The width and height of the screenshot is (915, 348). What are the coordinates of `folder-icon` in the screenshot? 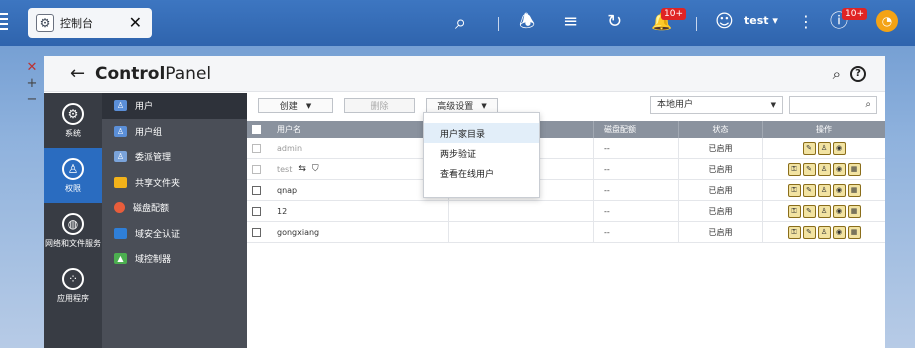 It's located at (120, 182).